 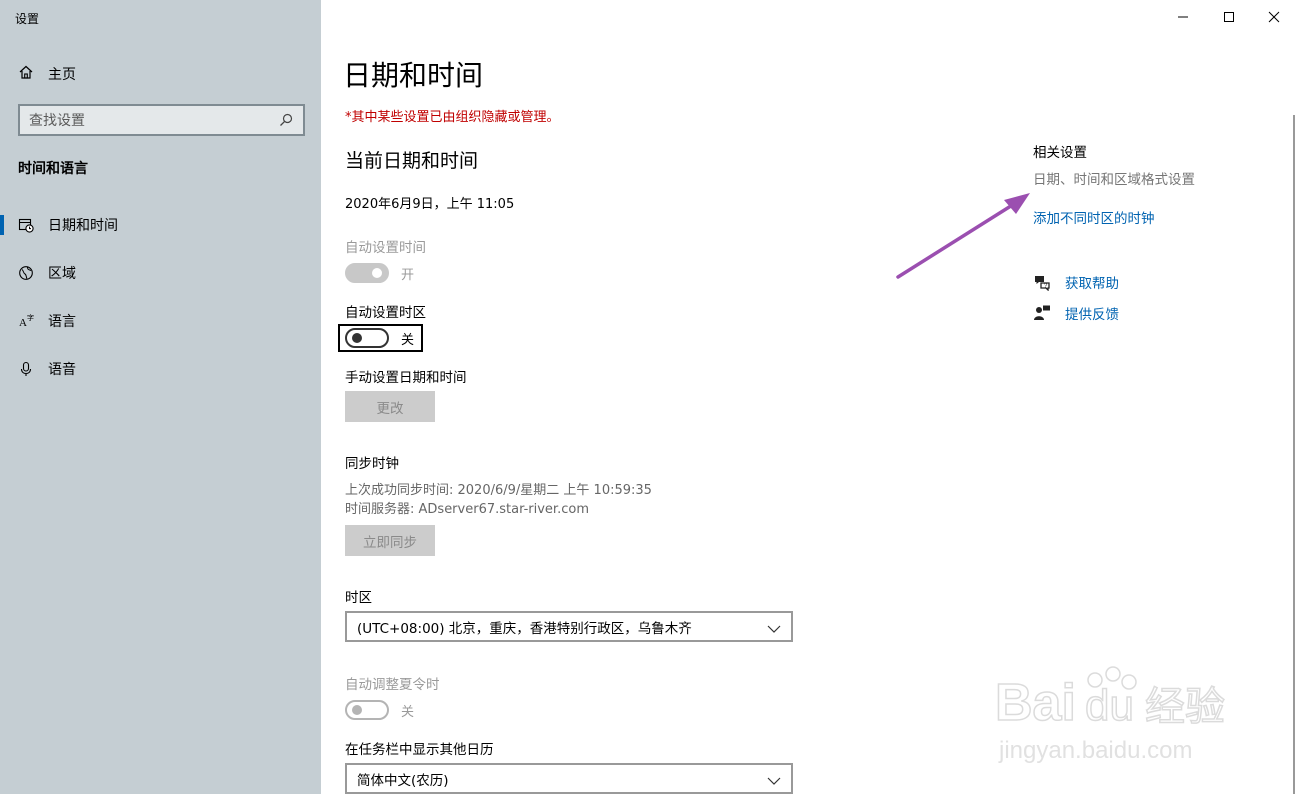 I want to click on globe-icon, so click(x=26, y=273).